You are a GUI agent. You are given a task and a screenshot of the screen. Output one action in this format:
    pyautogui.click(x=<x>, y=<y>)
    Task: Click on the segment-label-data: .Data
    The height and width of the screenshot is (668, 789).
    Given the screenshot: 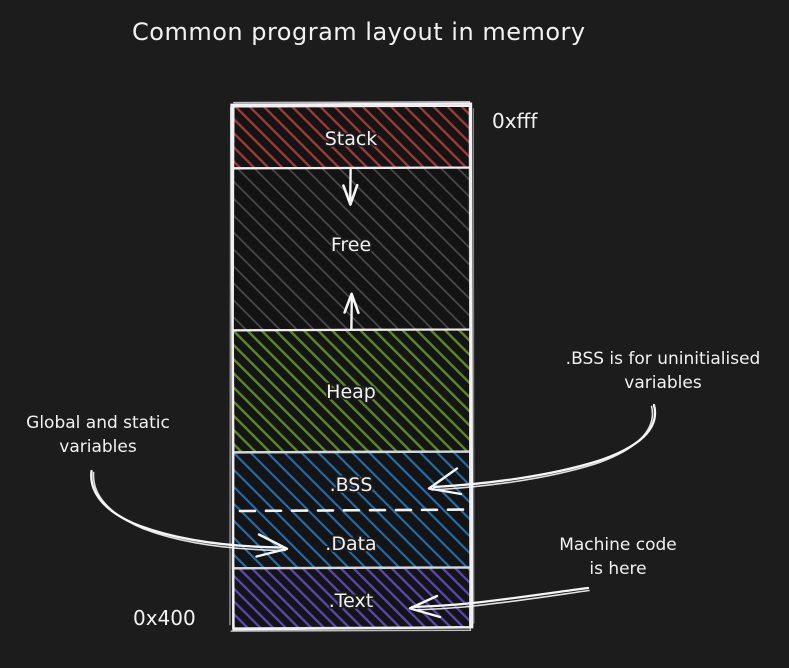 What is the action you would take?
    pyautogui.click(x=350, y=544)
    